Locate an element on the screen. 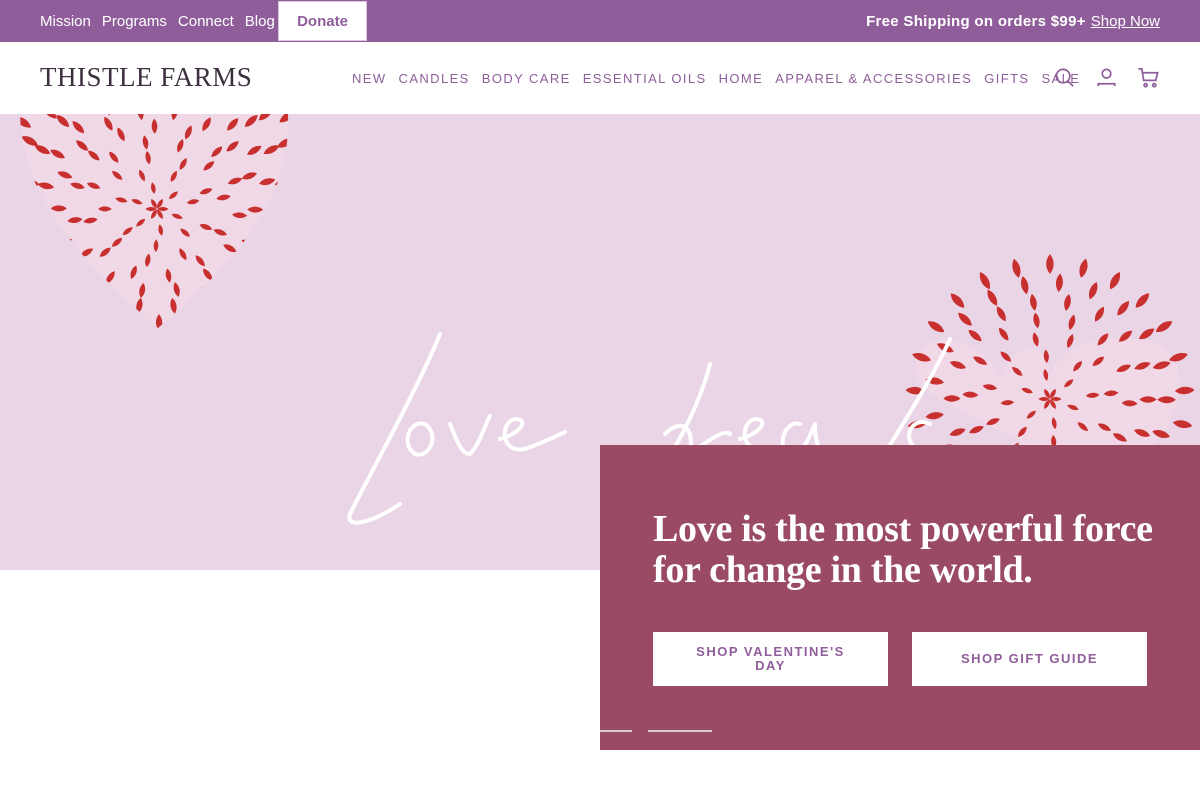 The width and height of the screenshot is (1200, 800). util-link-blog: Blog is located at coordinates (260, 21).